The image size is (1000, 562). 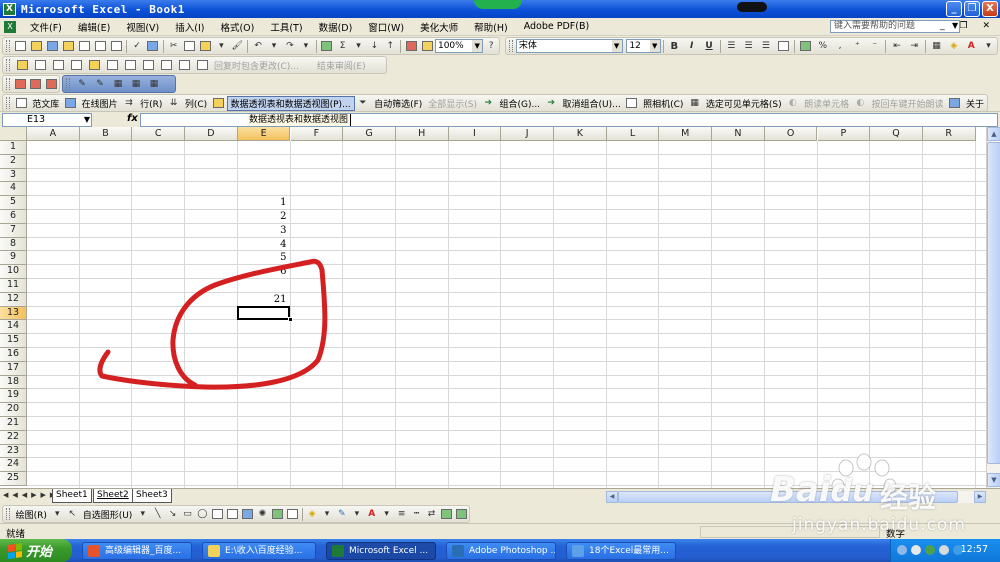 What do you see at coordinates (232, 514) in the screenshot?
I see `vertical-textbox-icon` at bounding box center [232, 514].